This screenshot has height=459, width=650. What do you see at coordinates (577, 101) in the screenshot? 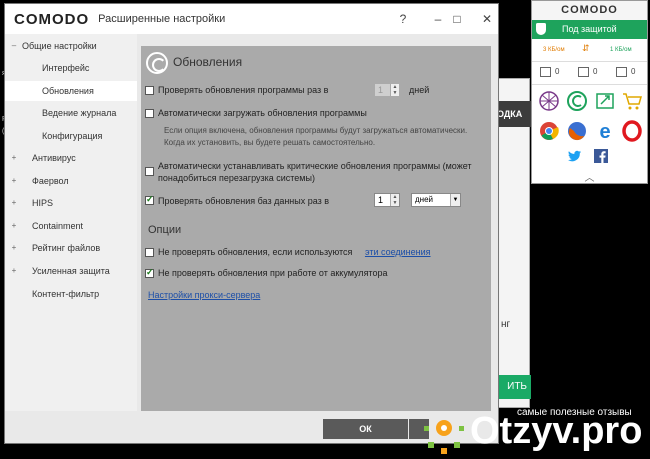
I see `comodo-icon` at bounding box center [577, 101].